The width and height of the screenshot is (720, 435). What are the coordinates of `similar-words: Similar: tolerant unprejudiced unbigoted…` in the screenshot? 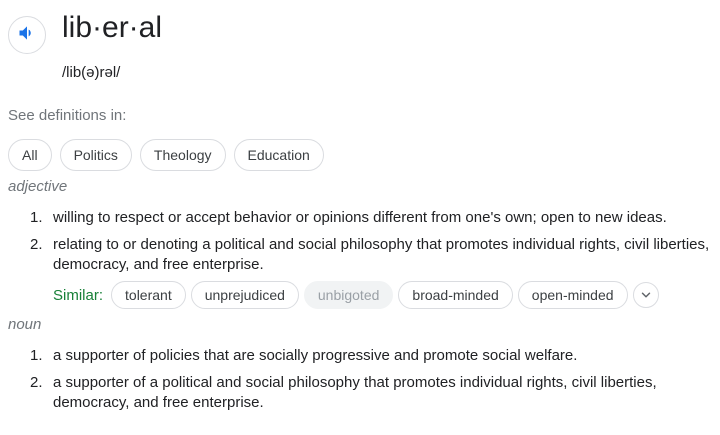 It's located at (356, 295).